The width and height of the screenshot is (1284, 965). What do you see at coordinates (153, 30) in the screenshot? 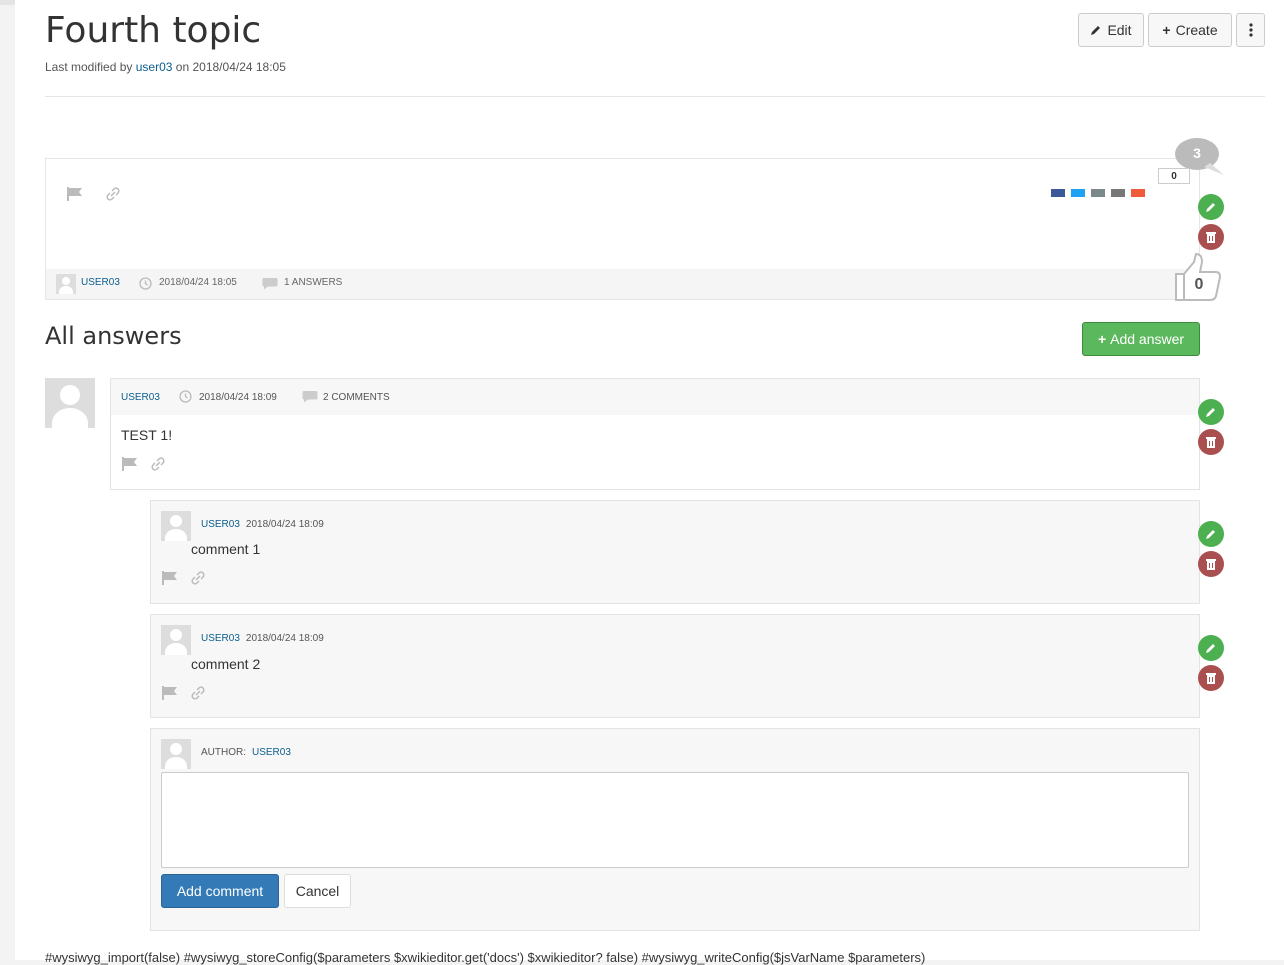
I see `page-title: Fourth topic` at bounding box center [153, 30].